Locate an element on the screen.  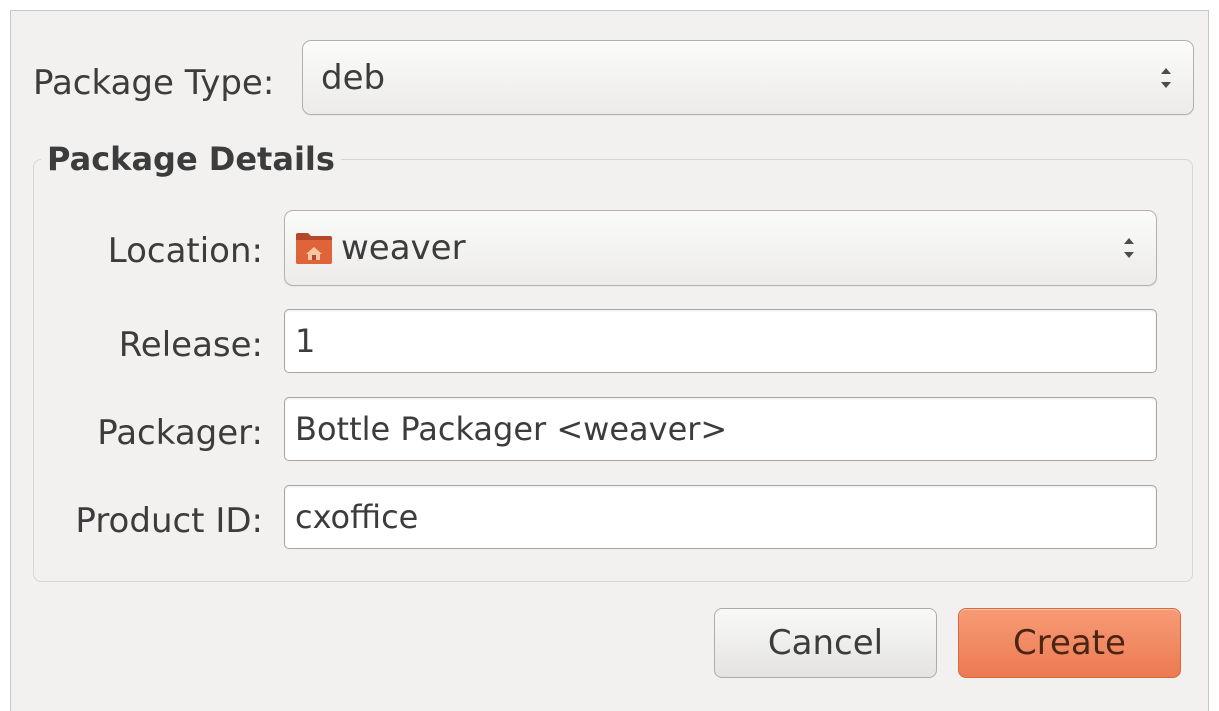
create-button: Create is located at coordinates (1069, 643).